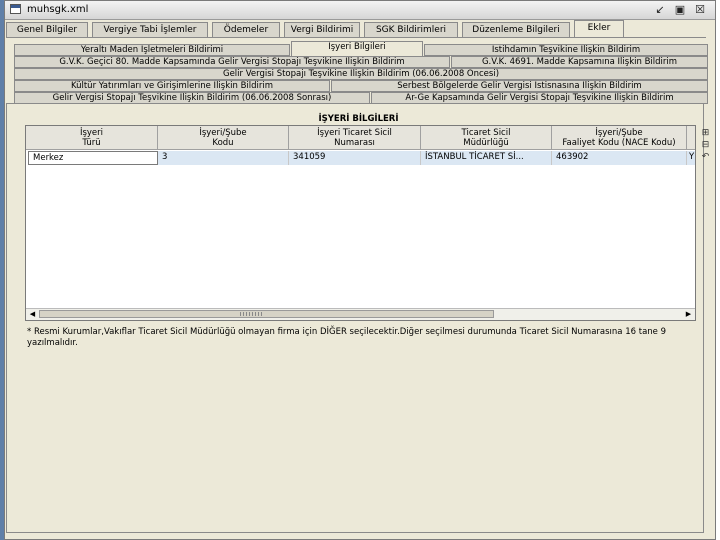 The image size is (720, 540). What do you see at coordinates (691, 158) in the screenshot?
I see `cell-overflow: Y` at bounding box center [691, 158].